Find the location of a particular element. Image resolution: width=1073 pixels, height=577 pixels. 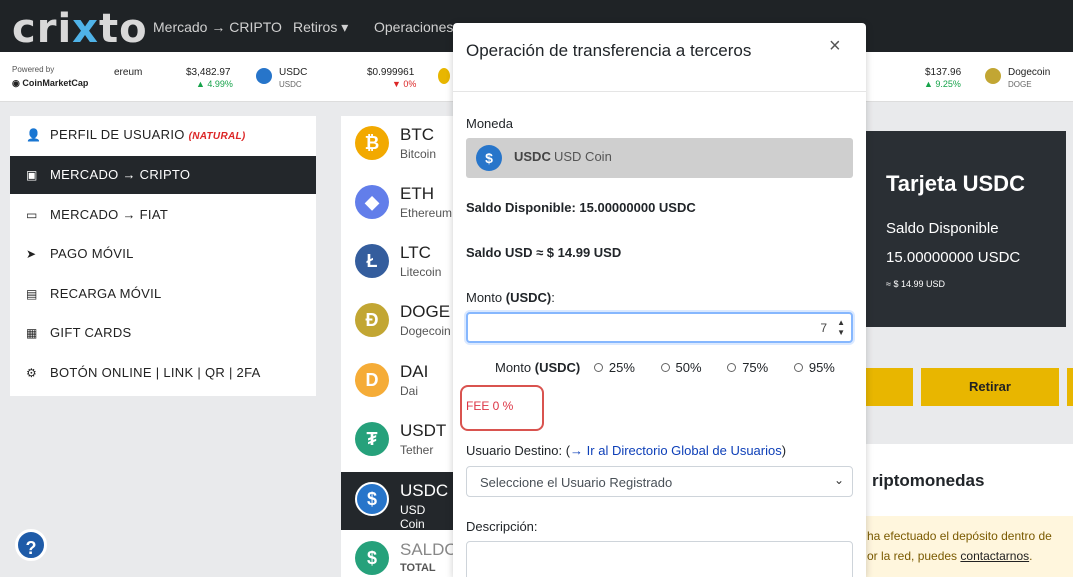

coin-item-btc: ₿ BTC Bitcoin is located at coordinates (397, 145).